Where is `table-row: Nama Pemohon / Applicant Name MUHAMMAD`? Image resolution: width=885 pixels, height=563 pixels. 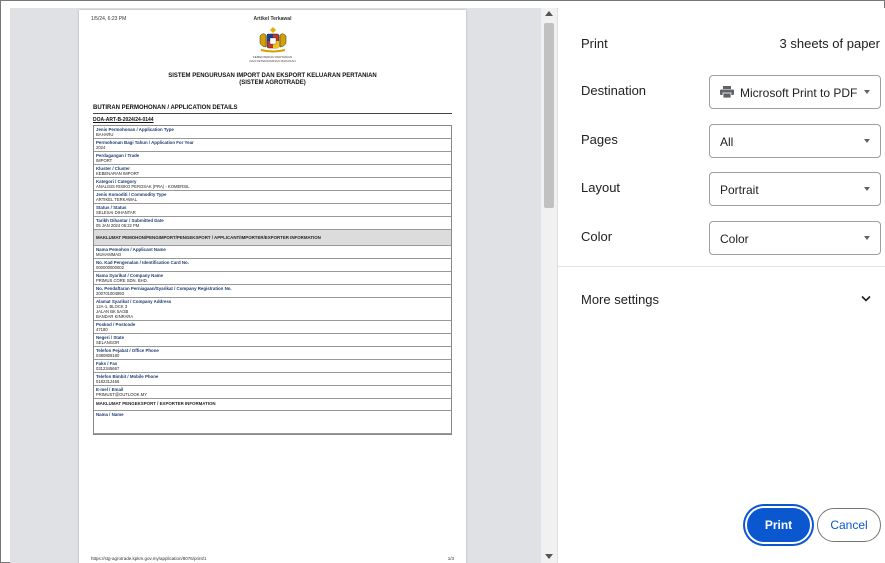 table-row: Nama Pemohon / Applicant Name MUHAMMAD is located at coordinates (272, 252).